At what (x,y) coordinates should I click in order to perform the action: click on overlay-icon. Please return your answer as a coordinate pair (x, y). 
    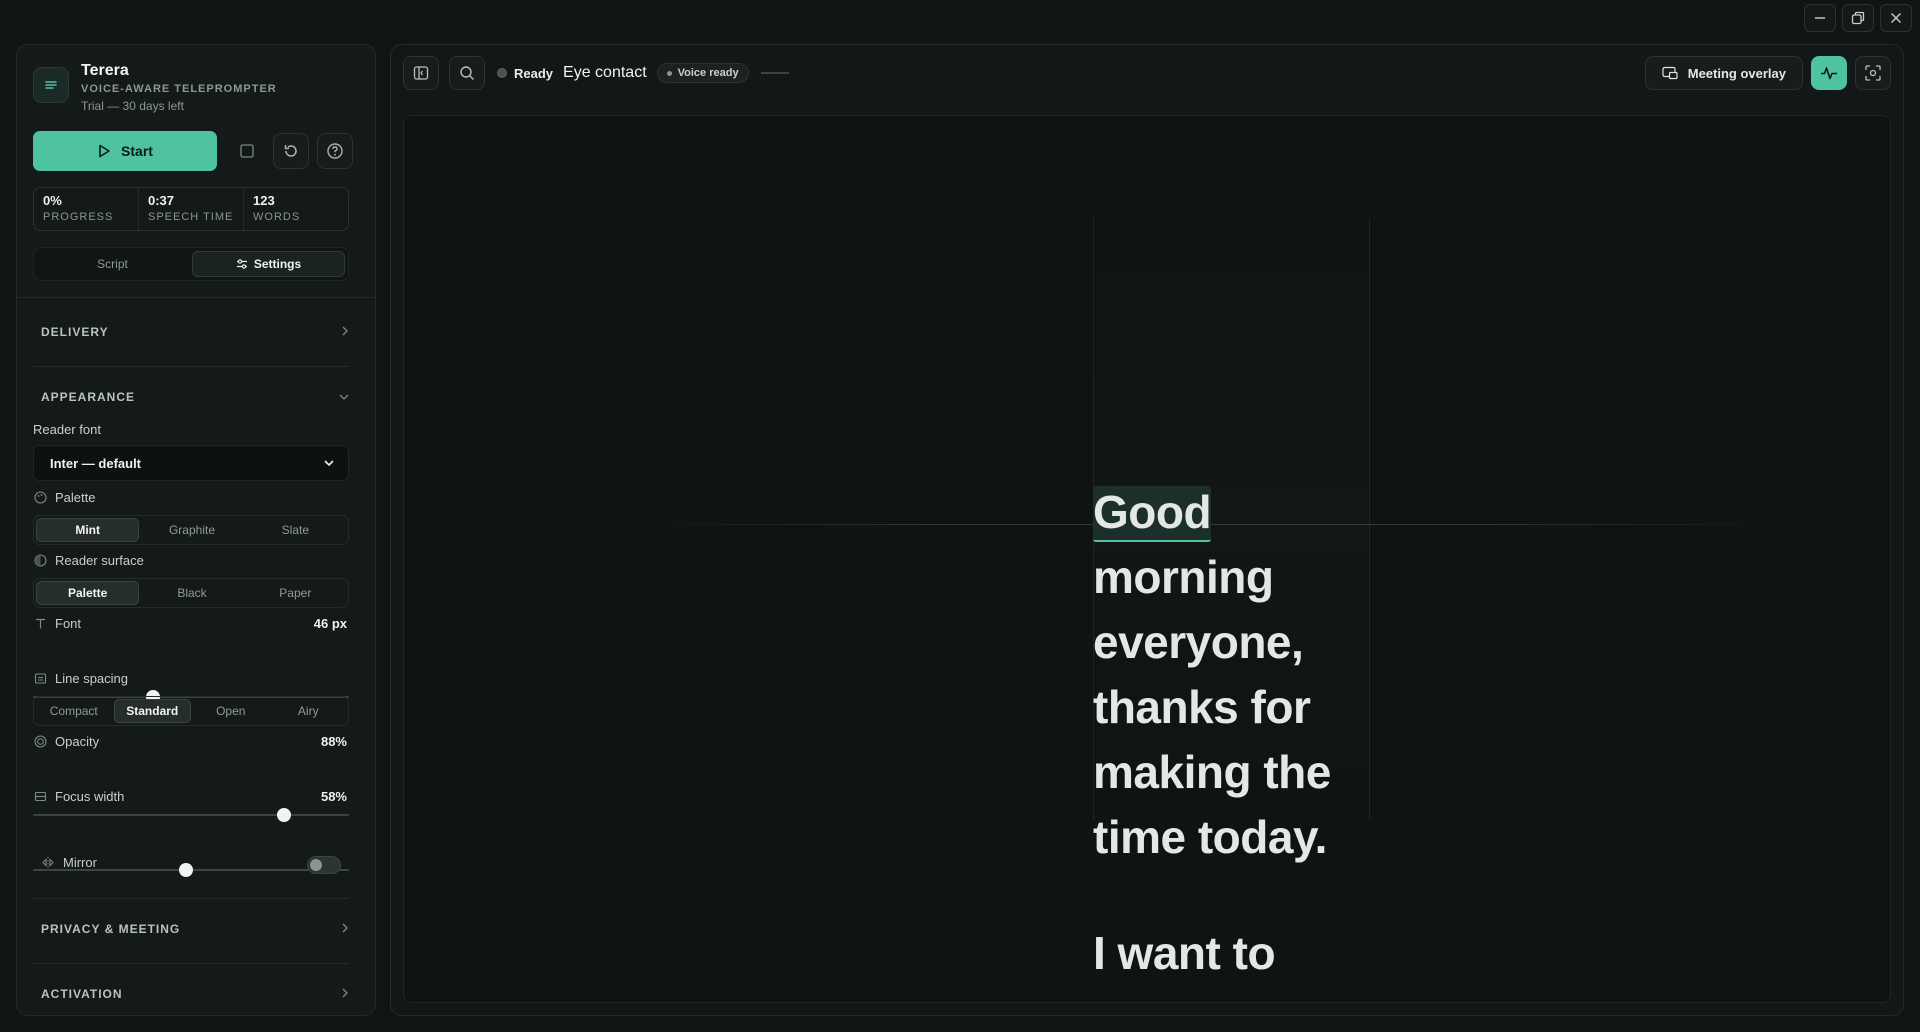
    Looking at the image, I should click on (1670, 73).